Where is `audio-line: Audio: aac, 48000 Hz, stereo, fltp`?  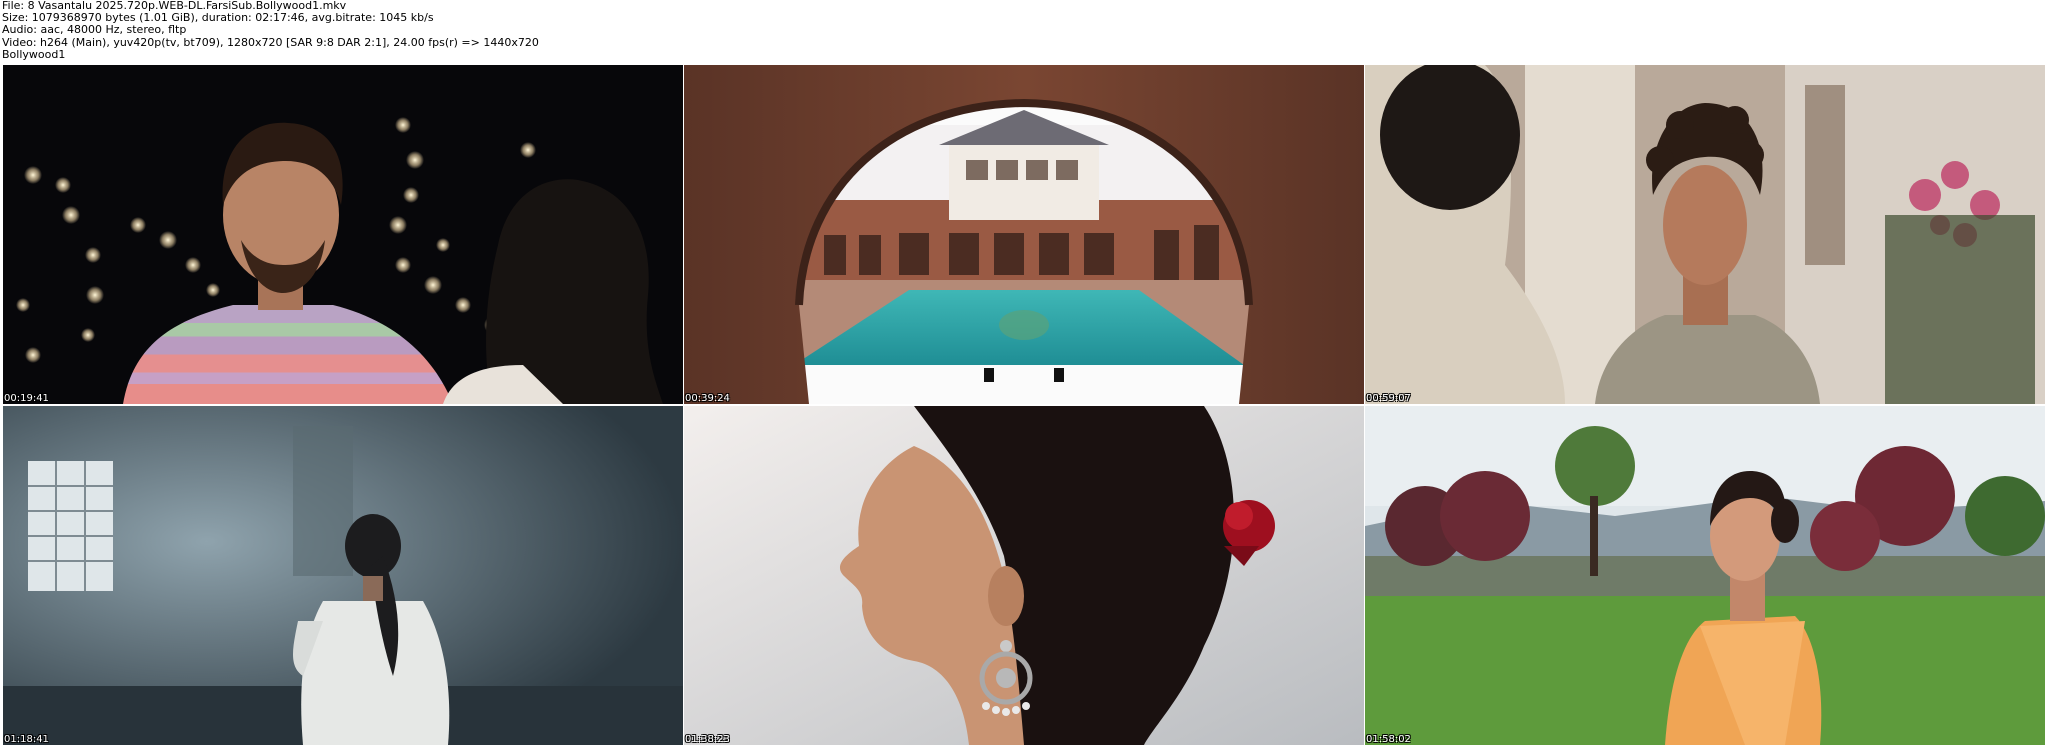
audio-line: Audio: aac, 48000 Hz, stereo, fltp is located at coordinates (94, 30).